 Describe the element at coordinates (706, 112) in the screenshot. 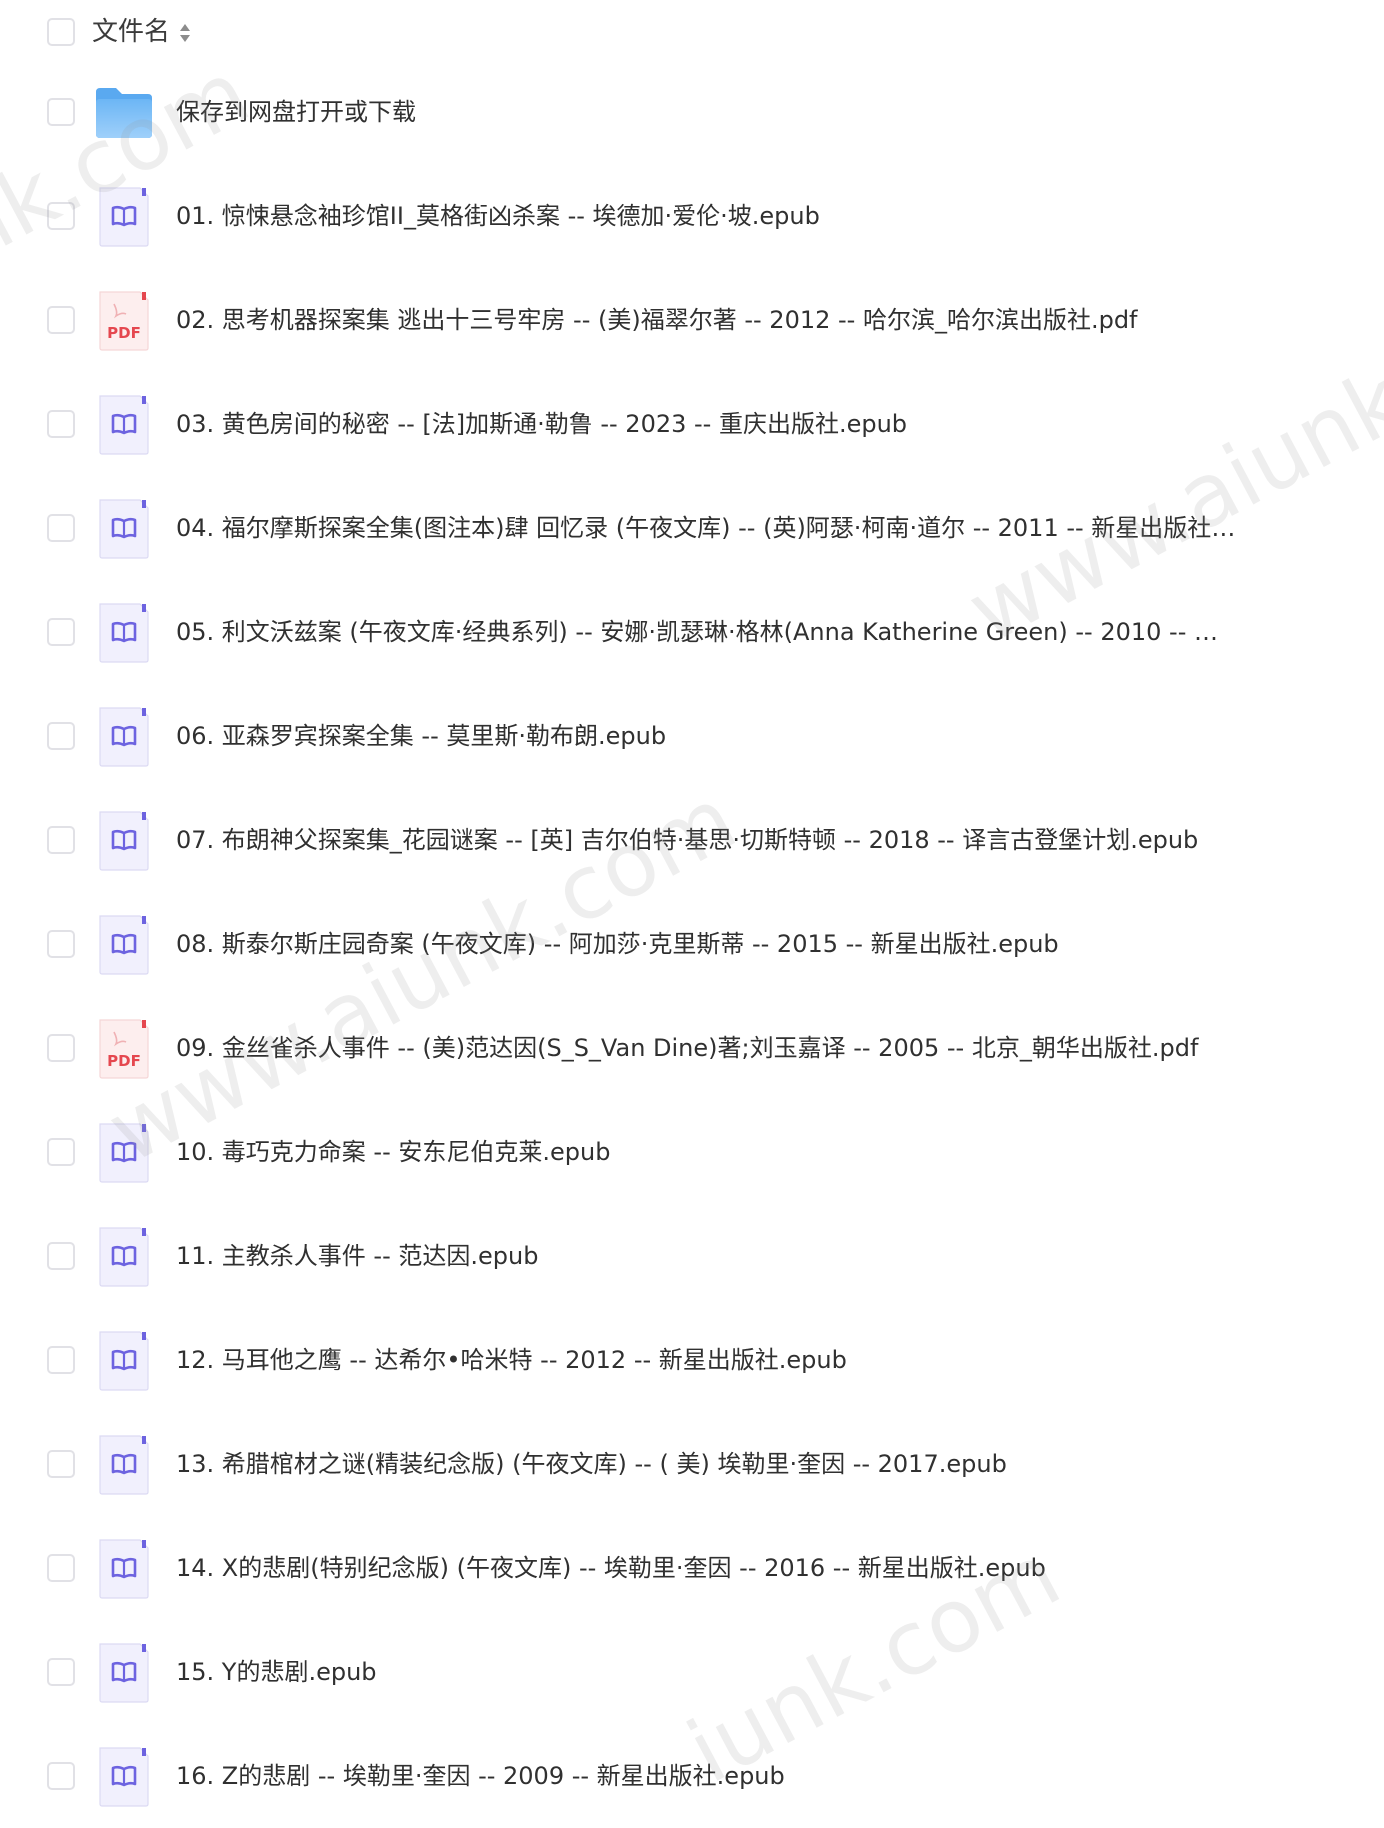

I see `file-name: 保存到网盘打开或下载` at that location.